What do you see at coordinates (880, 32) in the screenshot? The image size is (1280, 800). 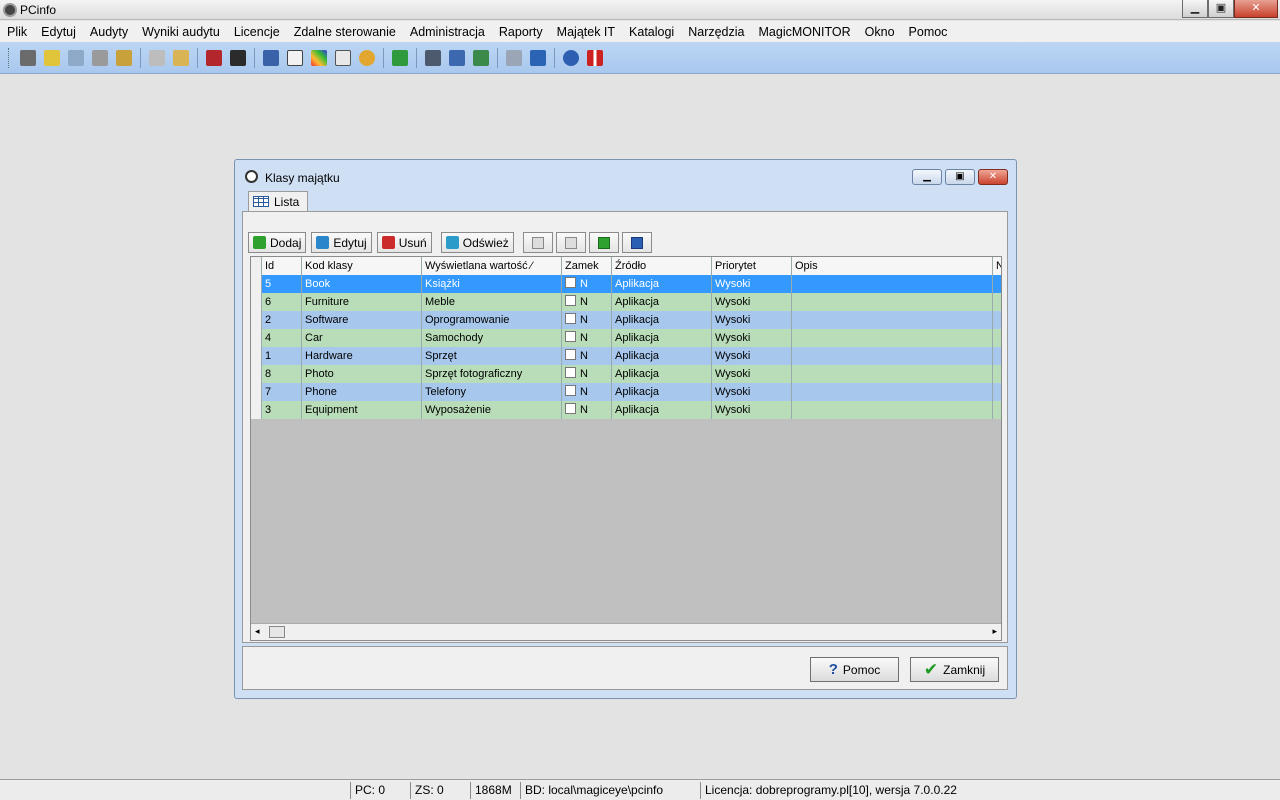 I see `menu-okno: Okno` at bounding box center [880, 32].